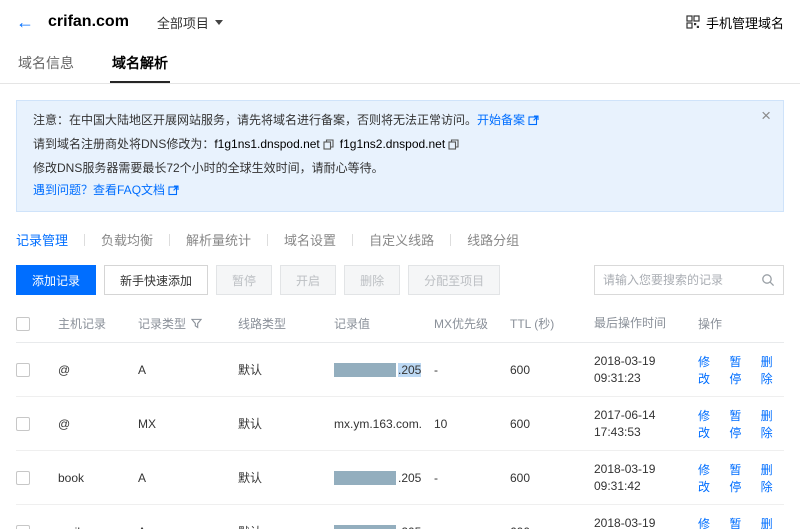  Describe the element at coordinates (710, 324) in the screenshot. I see `col-ops: 操作` at that location.